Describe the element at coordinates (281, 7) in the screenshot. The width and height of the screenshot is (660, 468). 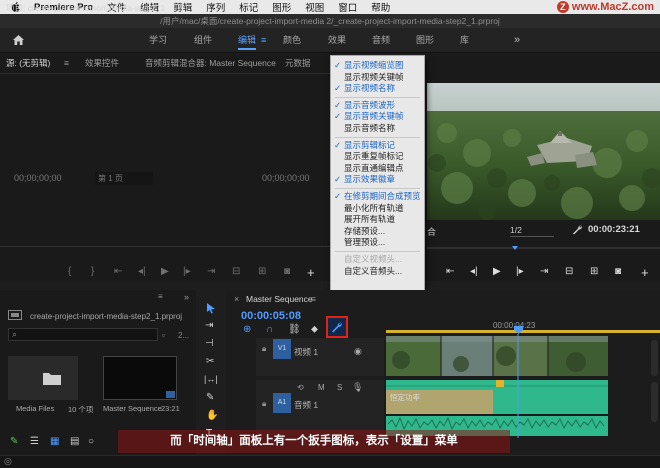
I see `menu-graphics: 图形` at that location.